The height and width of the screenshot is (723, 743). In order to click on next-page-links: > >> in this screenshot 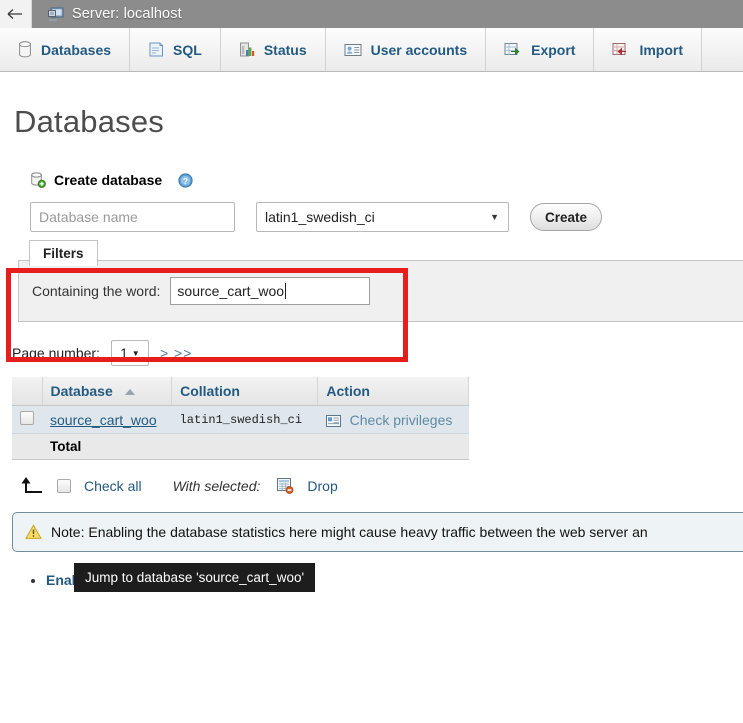, I will do `click(176, 353)`.